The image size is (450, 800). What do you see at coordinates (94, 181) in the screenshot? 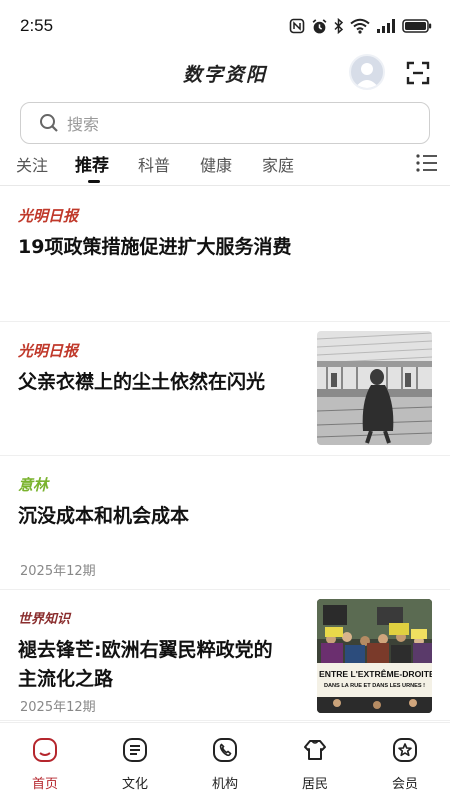
I see `active-tab-indicator` at bounding box center [94, 181].